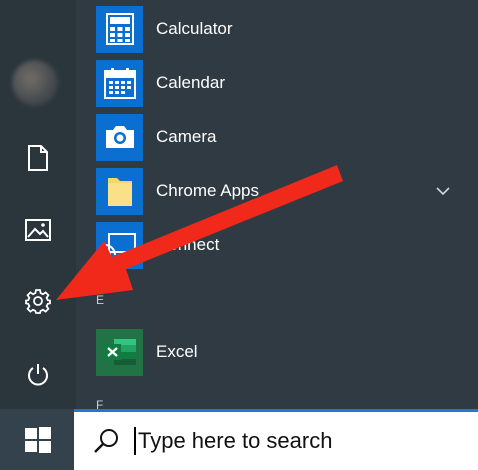 The image size is (478, 470). What do you see at coordinates (188, 244) in the screenshot?
I see `app-label: Connect` at bounding box center [188, 244].